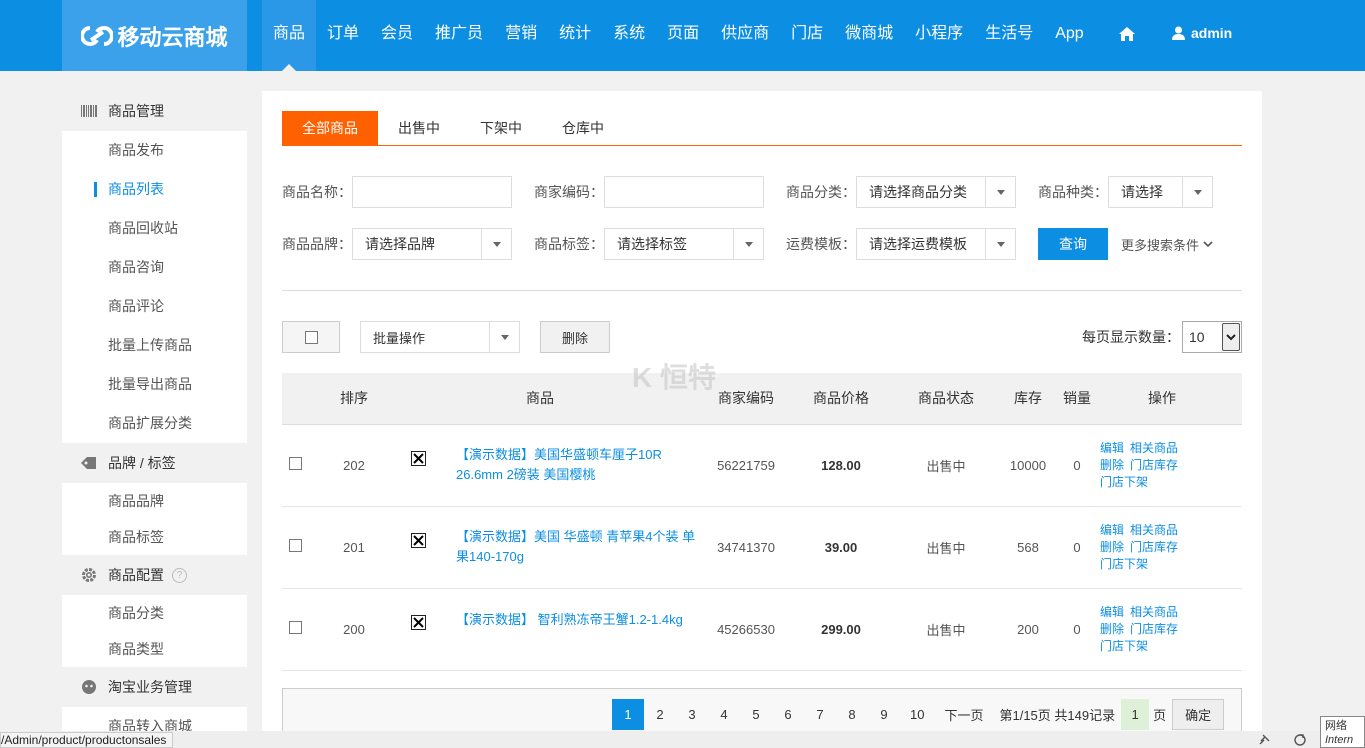 The image size is (1365, 748). What do you see at coordinates (1264, 740) in the screenshot?
I see `pin-icon` at bounding box center [1264, 740].